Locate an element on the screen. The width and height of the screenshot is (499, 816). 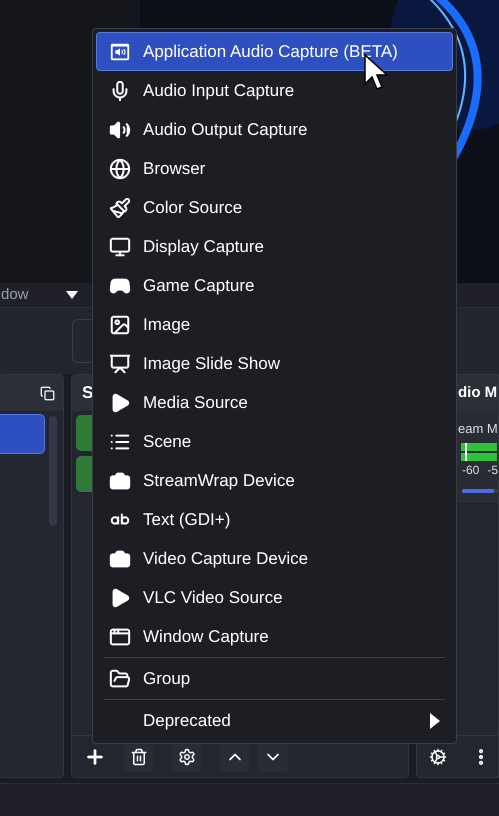
channel-name: eam M is located at coordinates (478, 429).